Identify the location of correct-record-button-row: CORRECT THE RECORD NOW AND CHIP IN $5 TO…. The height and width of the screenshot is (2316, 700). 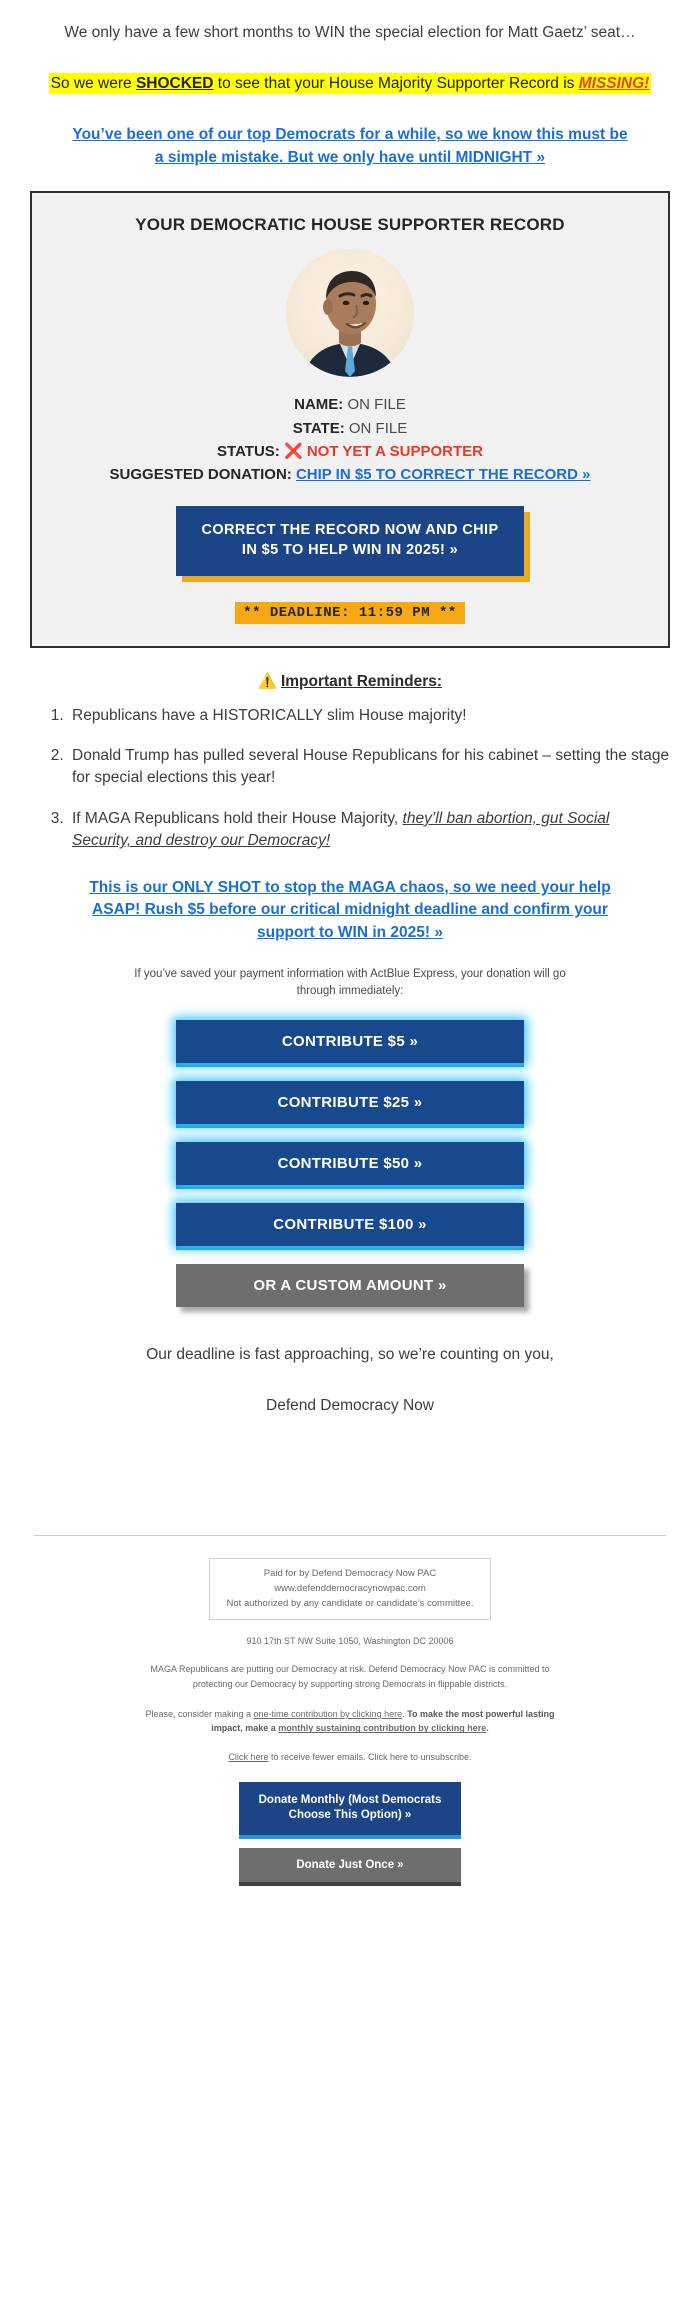
(350, 541).